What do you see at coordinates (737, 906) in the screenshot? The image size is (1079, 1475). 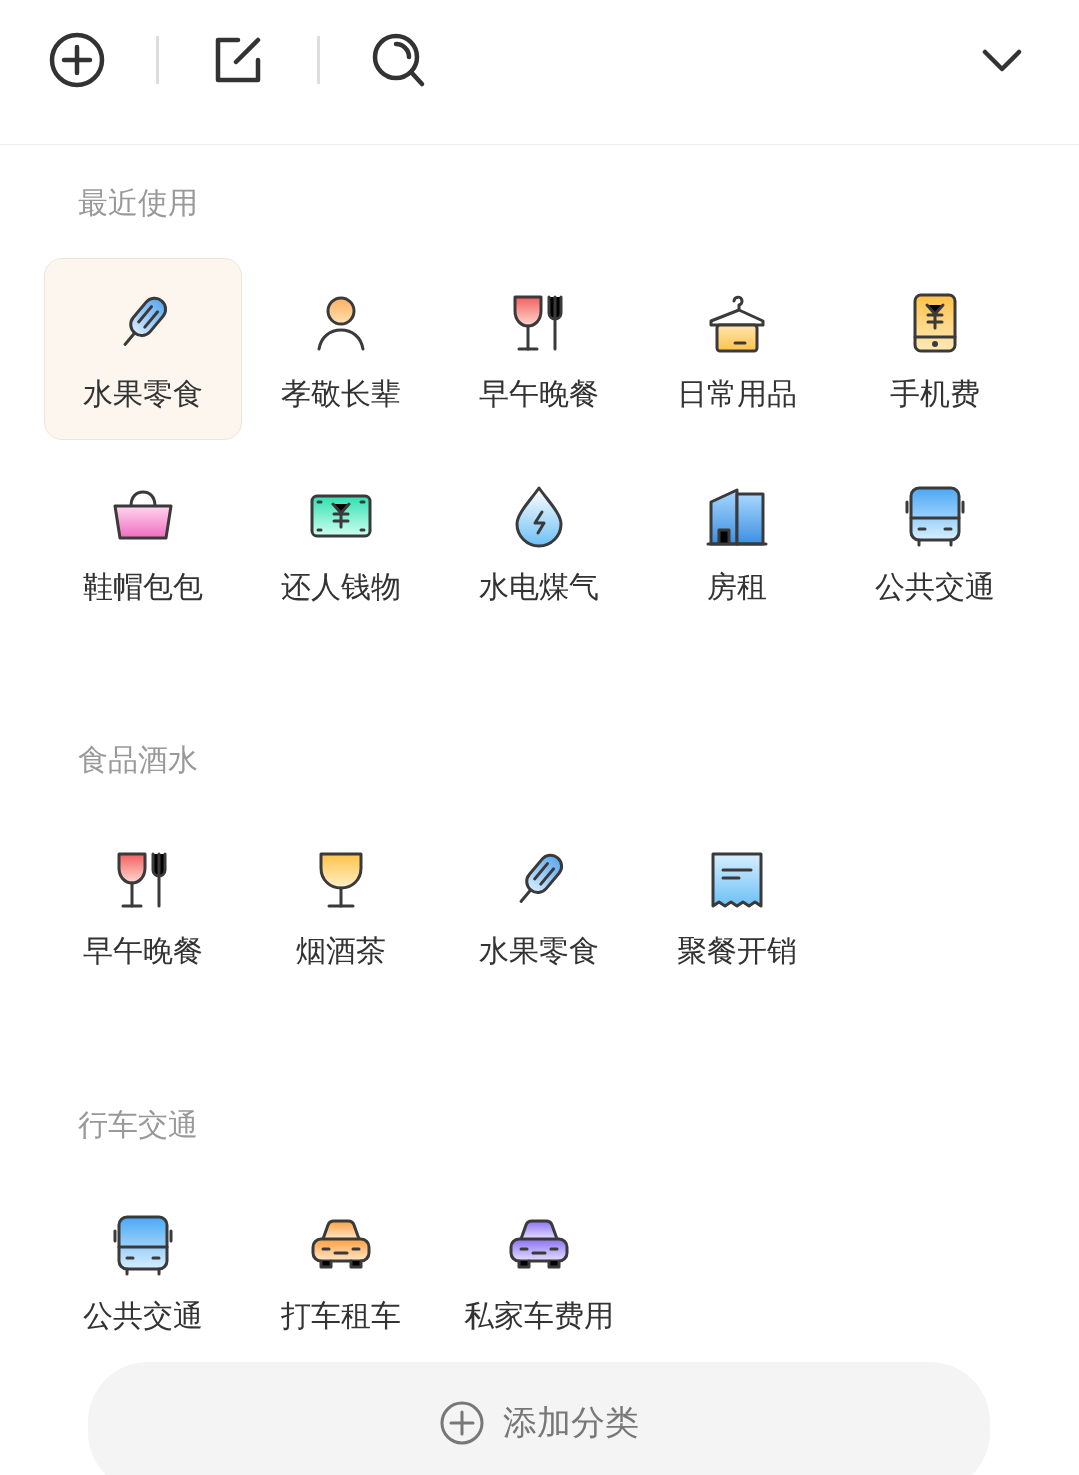 I see `category-item: 聚餐开销` at bounding box center [737, 906].